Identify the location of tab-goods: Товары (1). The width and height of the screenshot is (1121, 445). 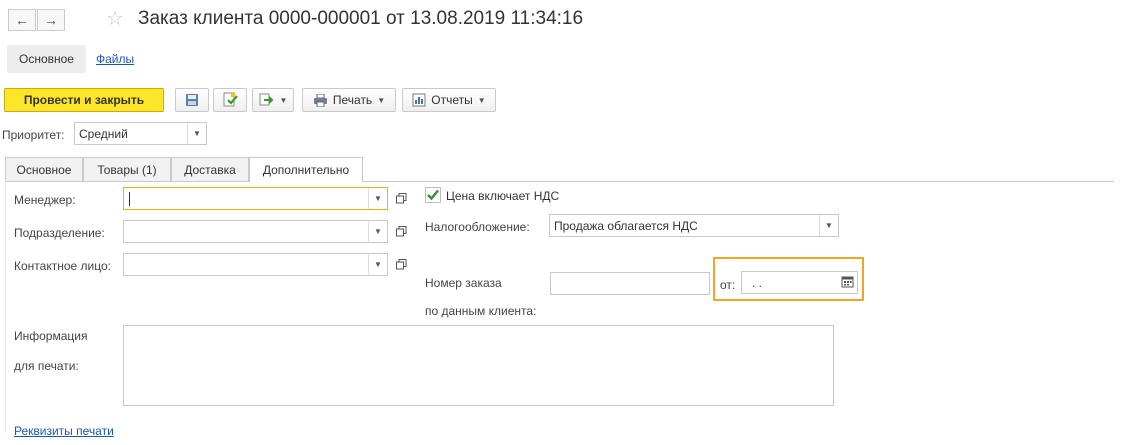
(127, 169).